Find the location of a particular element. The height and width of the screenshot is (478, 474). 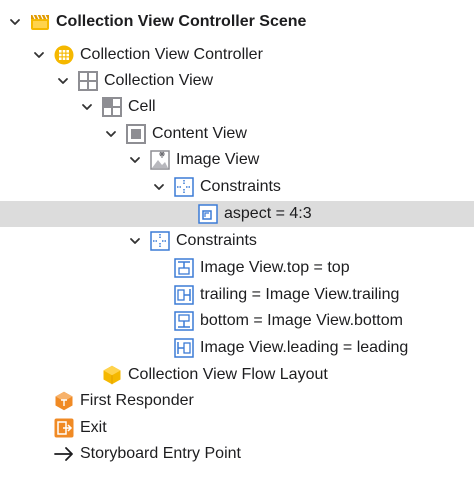

image-view-icon is located at coordinates (160, 160).